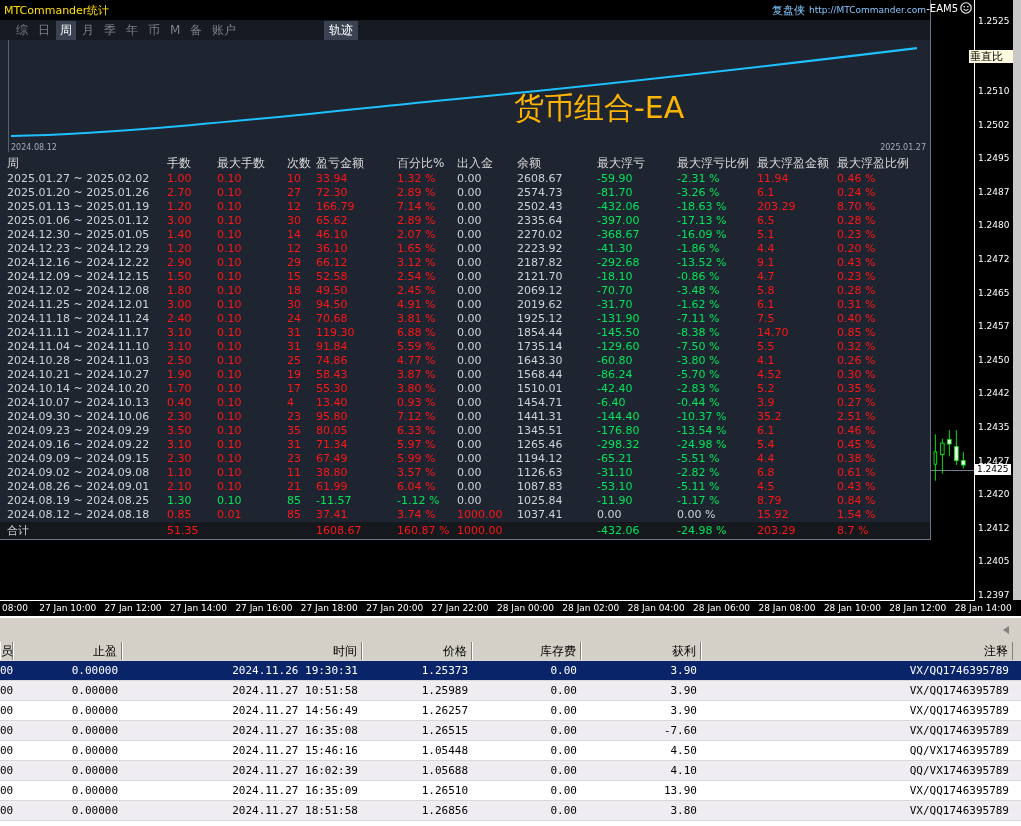 The width and height of the screenshot is (1021, 826). I want to click on table-cell-text: 1345.51, so click(540, 431).